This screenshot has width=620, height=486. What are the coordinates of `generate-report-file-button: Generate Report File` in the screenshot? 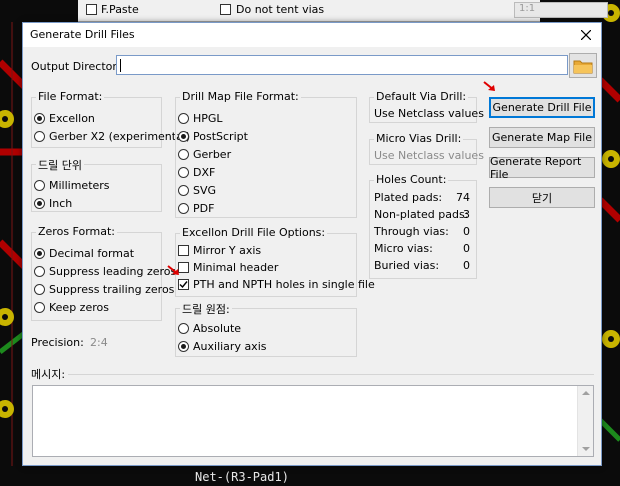 It's located at (542, 168).